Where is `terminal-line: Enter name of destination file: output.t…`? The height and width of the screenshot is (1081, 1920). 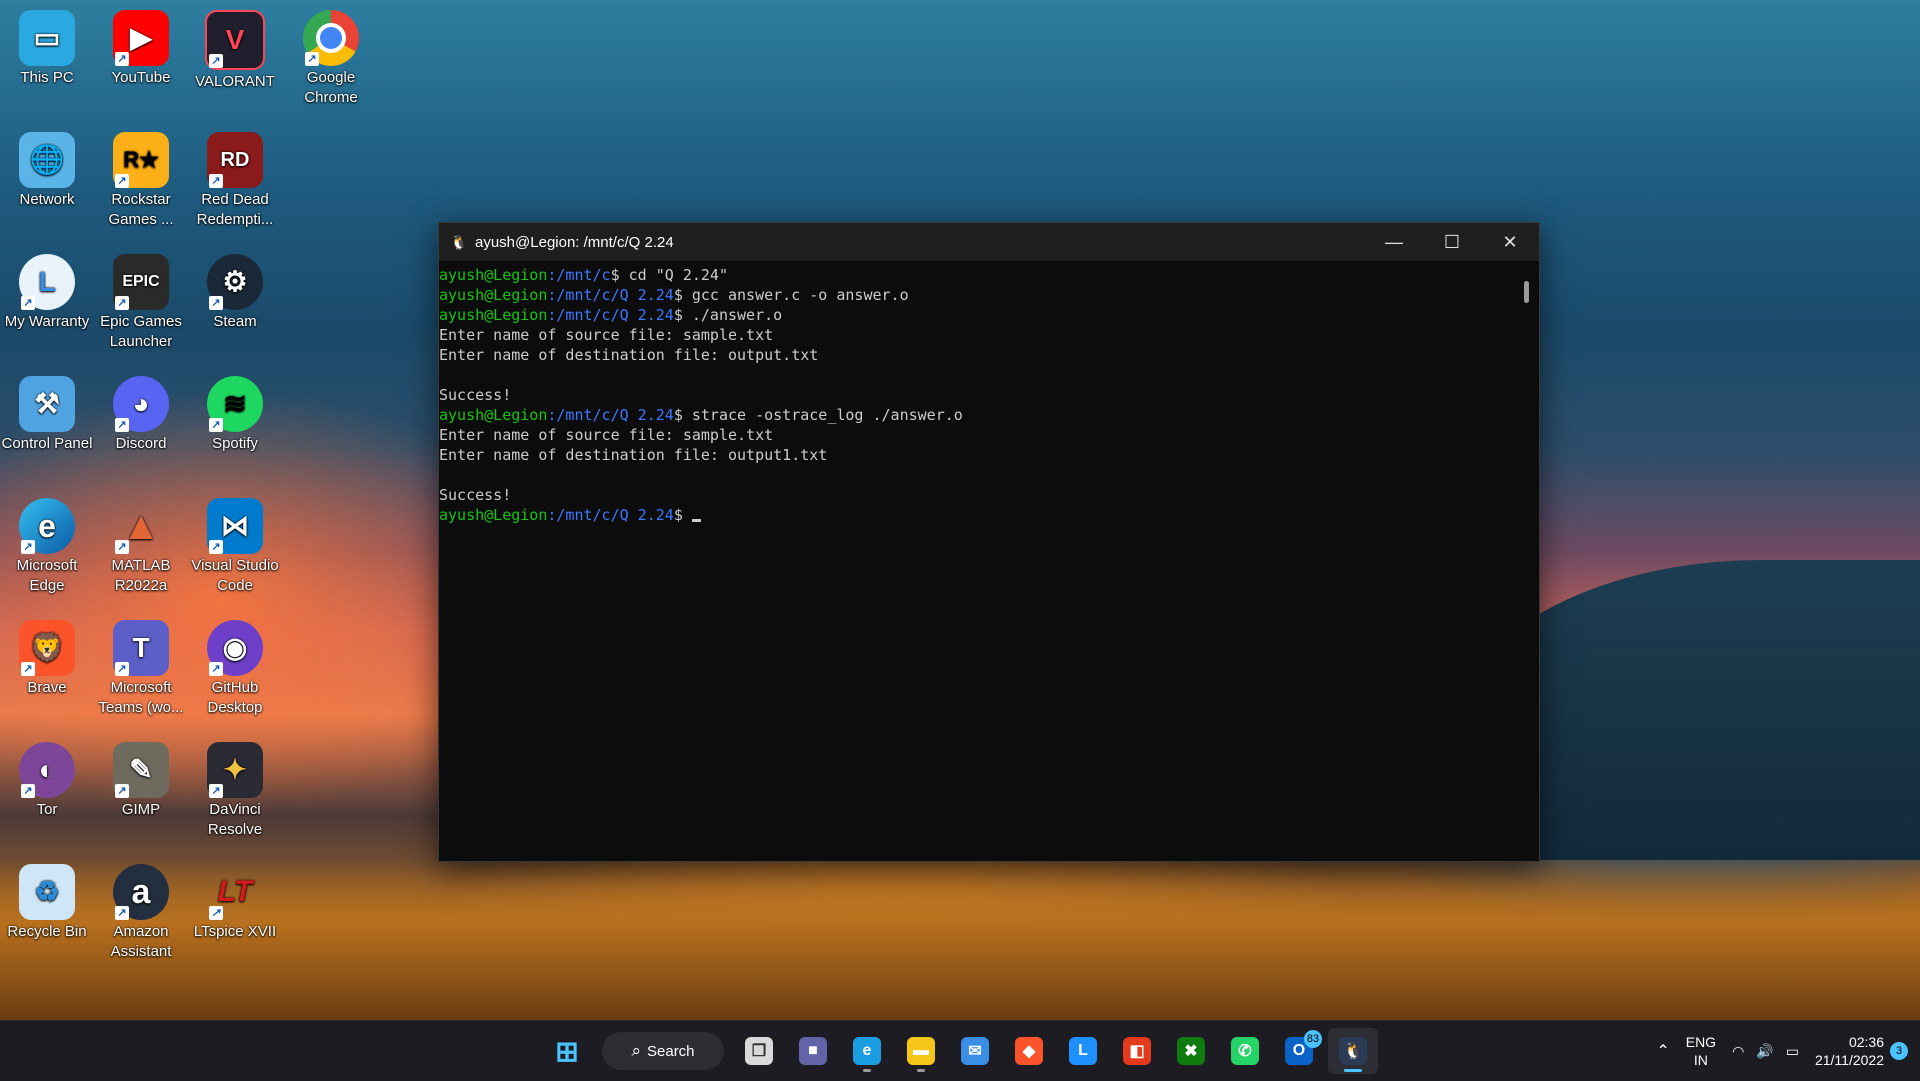 terminal-line: Enter name of destination file: output.t… is located at coordinates (989, 355).